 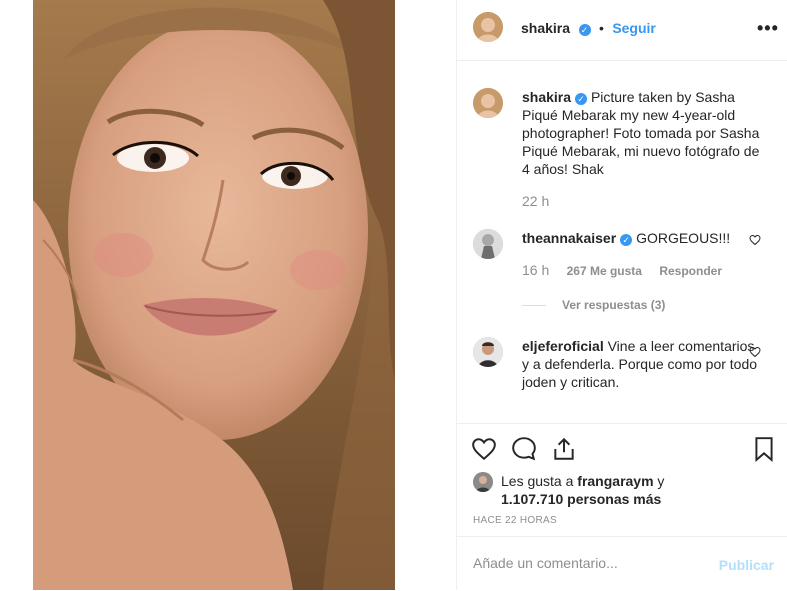 What do you see at coordinates (659, 481) in the screenshot?
I see `likes-mid: y` at bounding box center [659, 481].